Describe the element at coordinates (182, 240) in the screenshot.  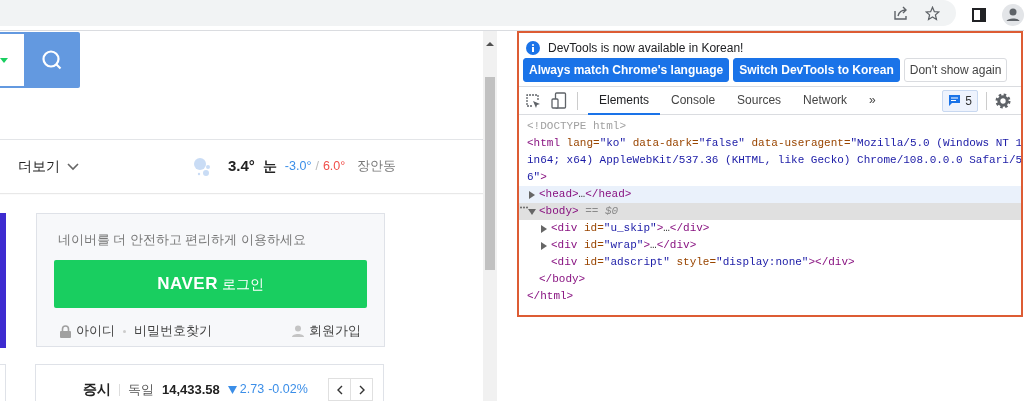
I see `login-message: 네이버를 더 안전하고 편리하게 이용하세요` at that location.